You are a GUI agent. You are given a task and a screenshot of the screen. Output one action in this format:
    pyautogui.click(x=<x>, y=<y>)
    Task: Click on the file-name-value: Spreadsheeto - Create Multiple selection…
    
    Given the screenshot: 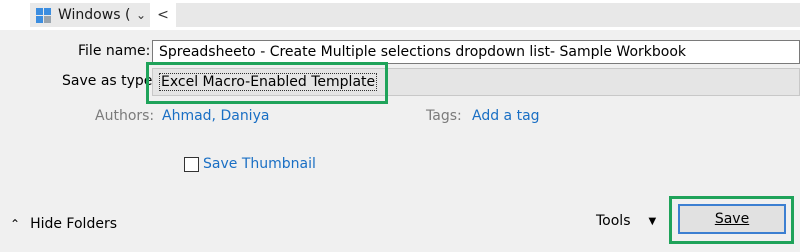 What is the action you would take?
    pyautogui.click(x=422, y=52)
    